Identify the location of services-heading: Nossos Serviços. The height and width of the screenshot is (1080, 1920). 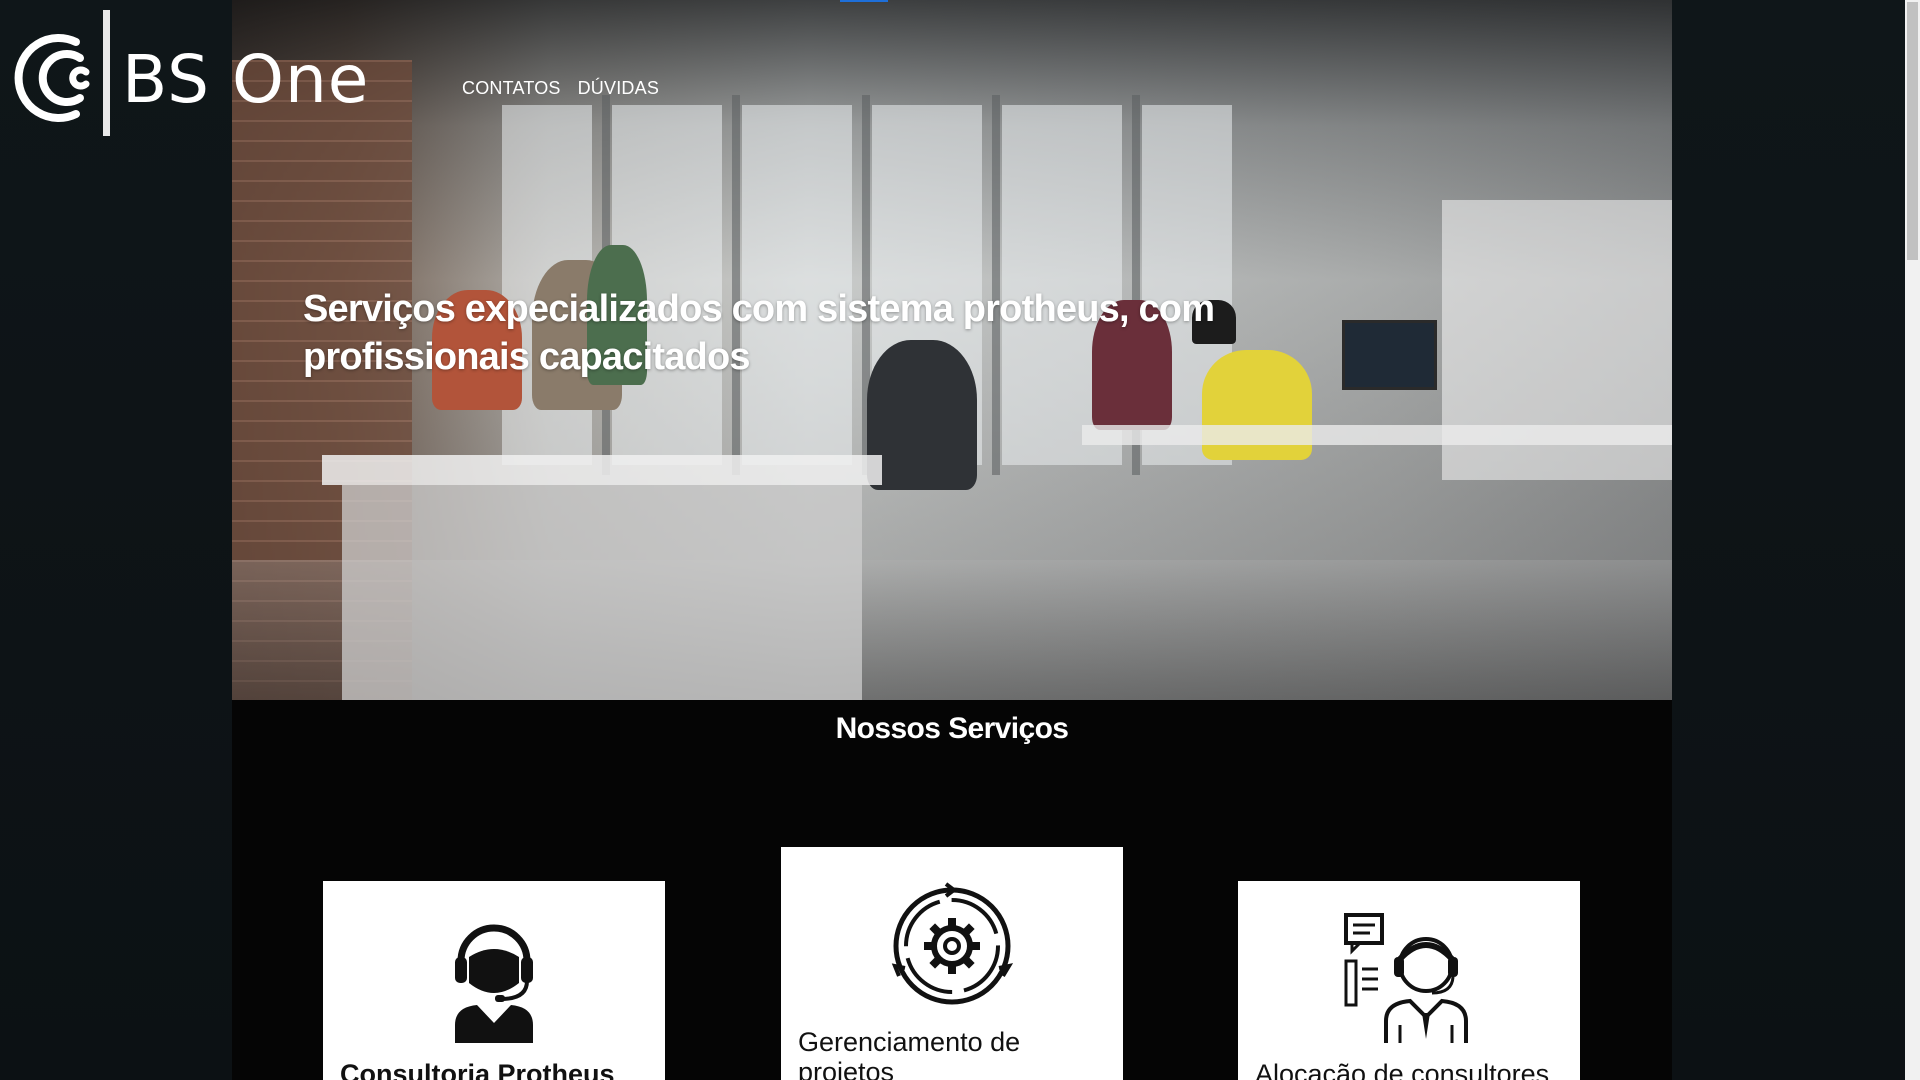
(952, 728).